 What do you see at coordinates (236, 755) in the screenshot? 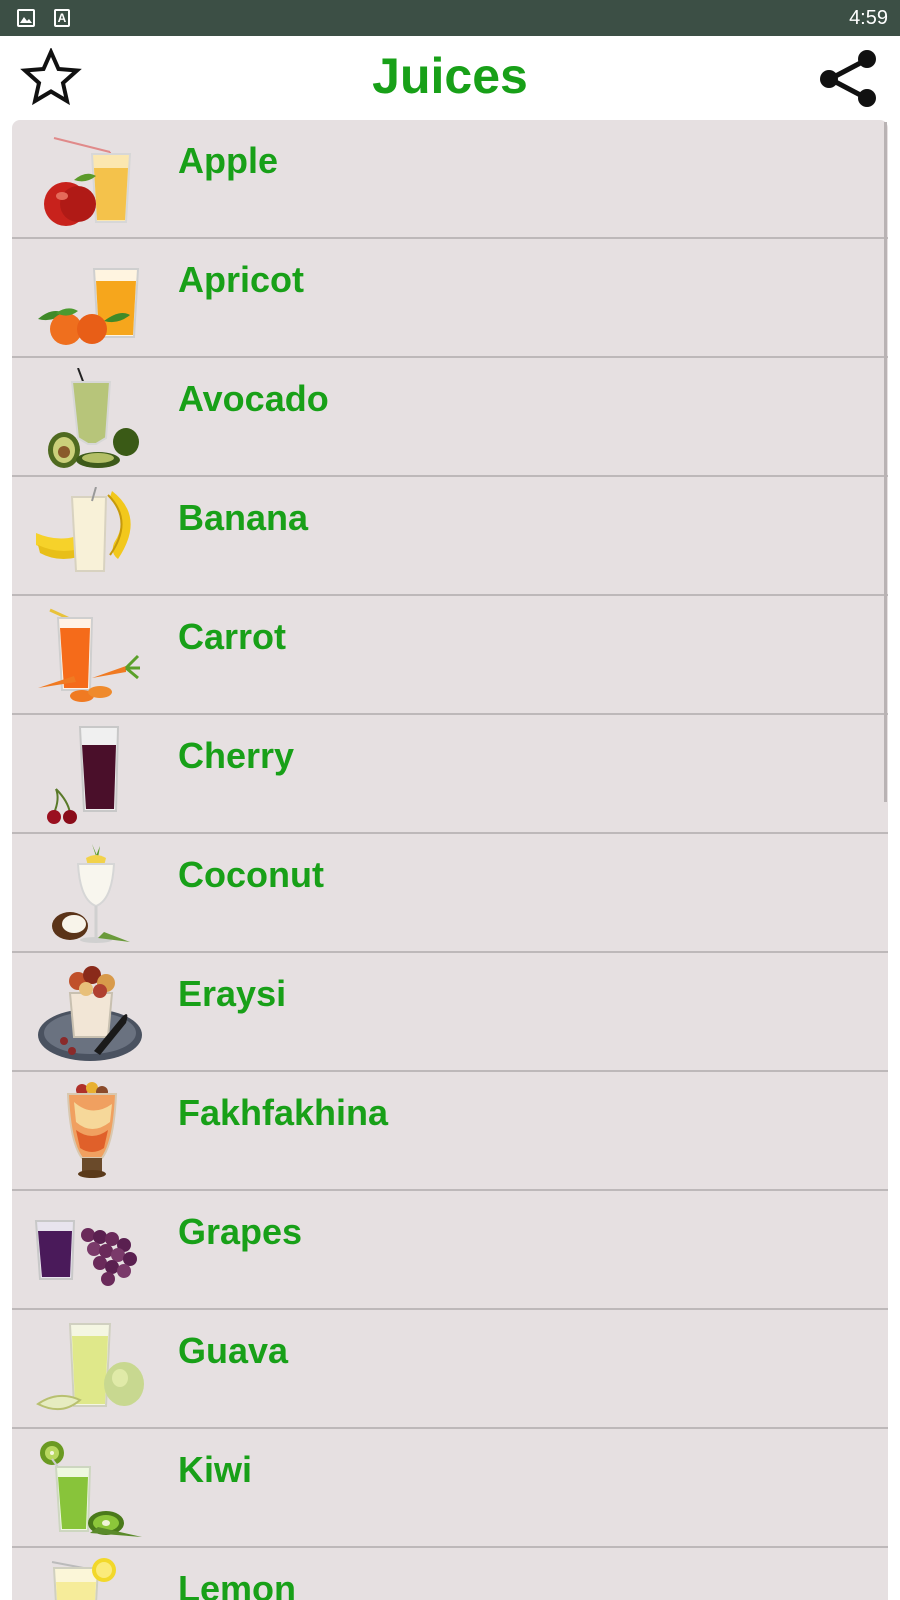
I see `list-item-label: Cherry` at bounding box center [236, 755].